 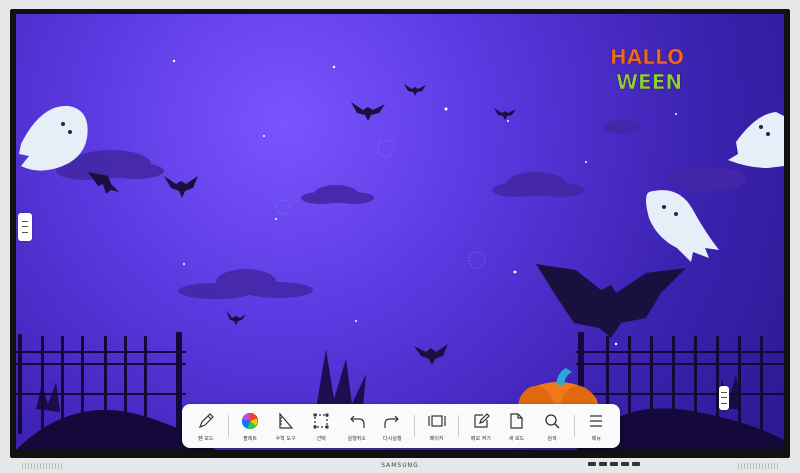 I want to click on math-tools-button: 수학 도구, so click(x=286, y=426).